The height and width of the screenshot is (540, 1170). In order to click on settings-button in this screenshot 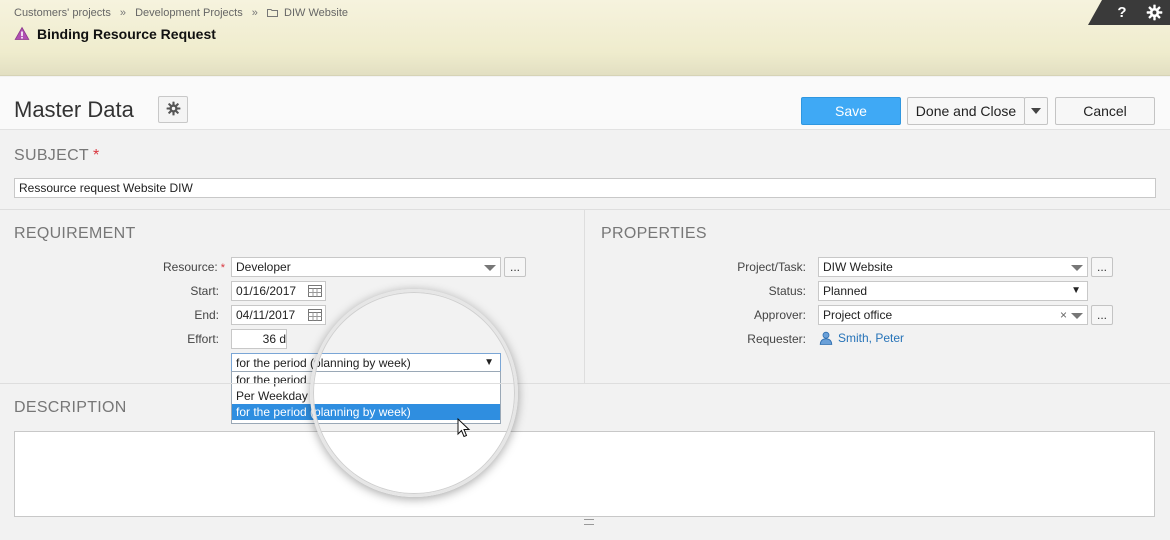, I will do `click(173, 109)`.